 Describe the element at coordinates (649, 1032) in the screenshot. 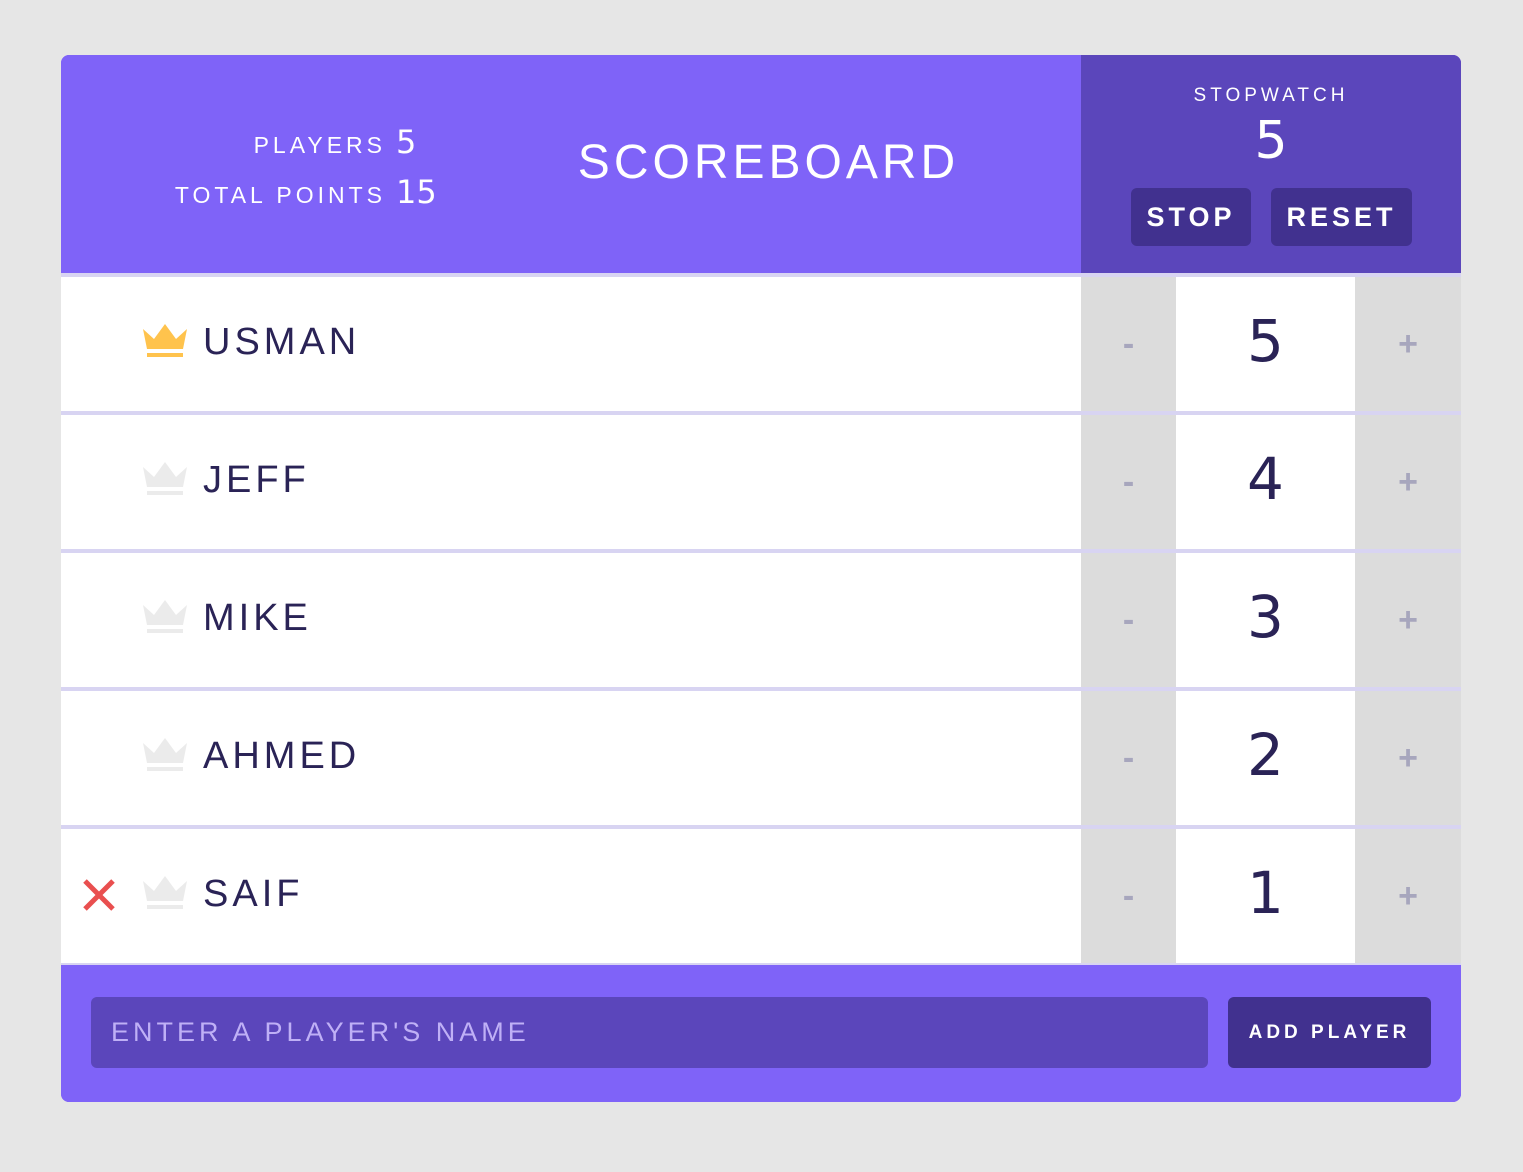

I see `player-name-input` at that location.